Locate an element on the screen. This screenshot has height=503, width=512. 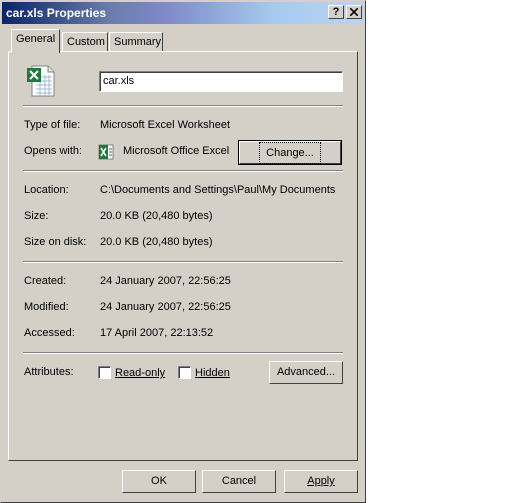
accessed-value: 17 April 2007, 22:13:52 is located at coordinates (157, 333).